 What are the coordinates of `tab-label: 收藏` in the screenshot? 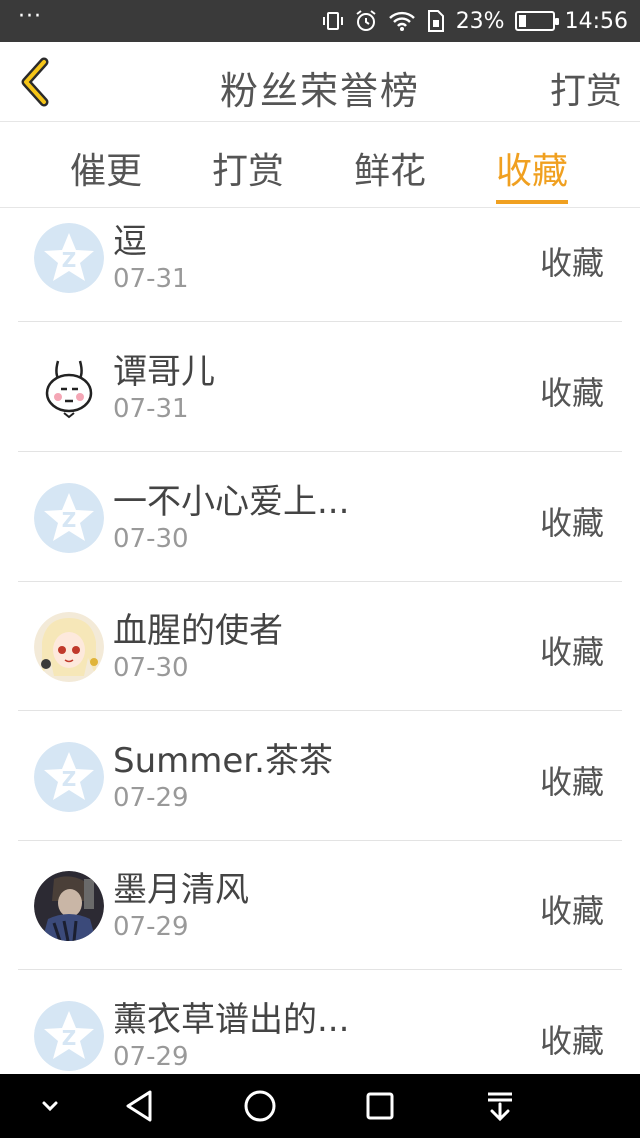 It's located at (532, 171).